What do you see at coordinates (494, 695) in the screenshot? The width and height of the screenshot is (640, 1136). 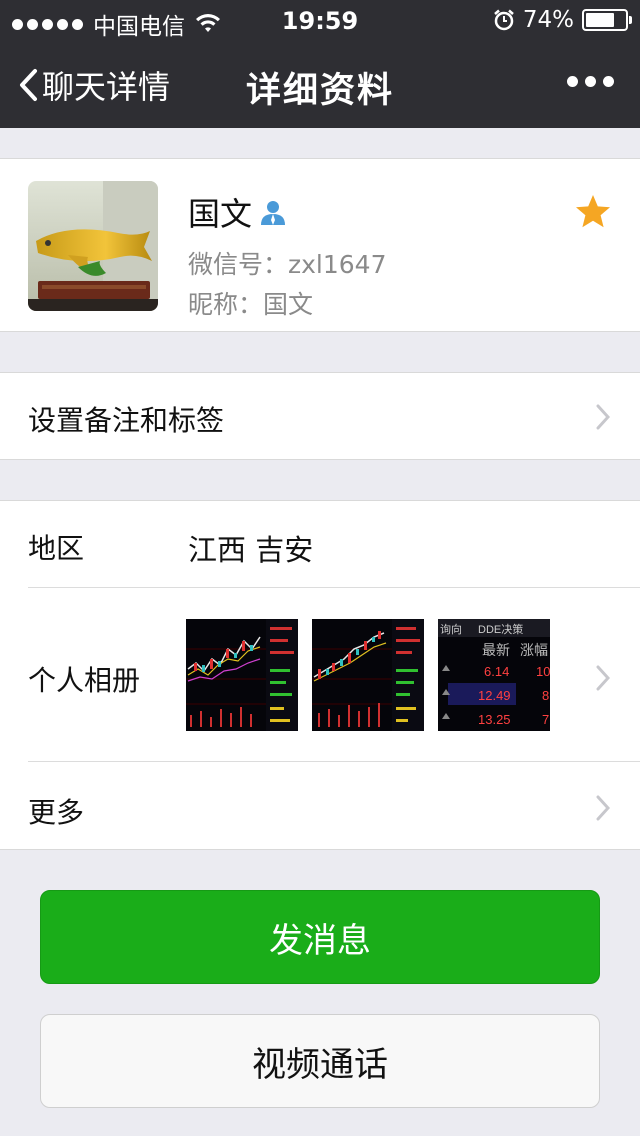 I see `quote-price-2: 12.49` at bounding box center [494, 695].